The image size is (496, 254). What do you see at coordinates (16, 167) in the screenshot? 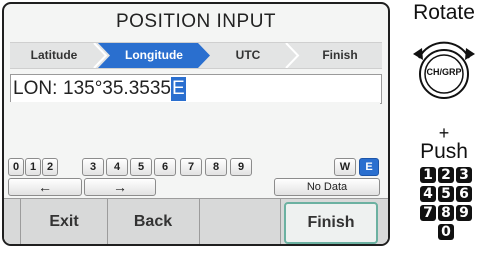
I see `key-0: 0` at bounding box center [16, 167].